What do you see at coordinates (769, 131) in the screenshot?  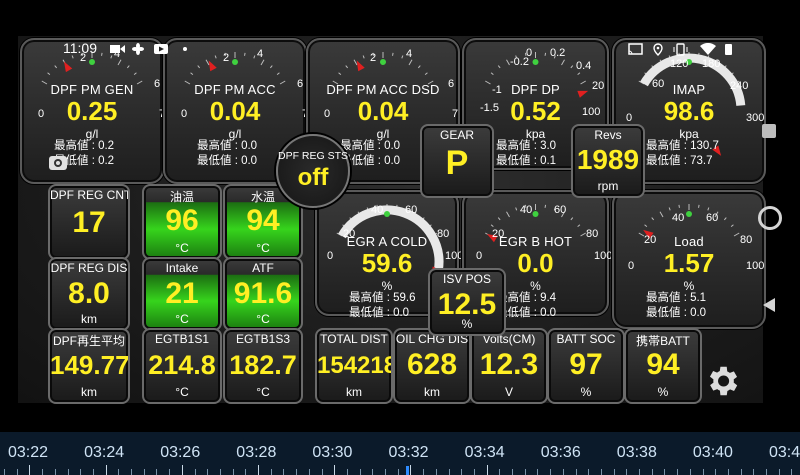 I see `square-button` at bounding box center [769, 131].